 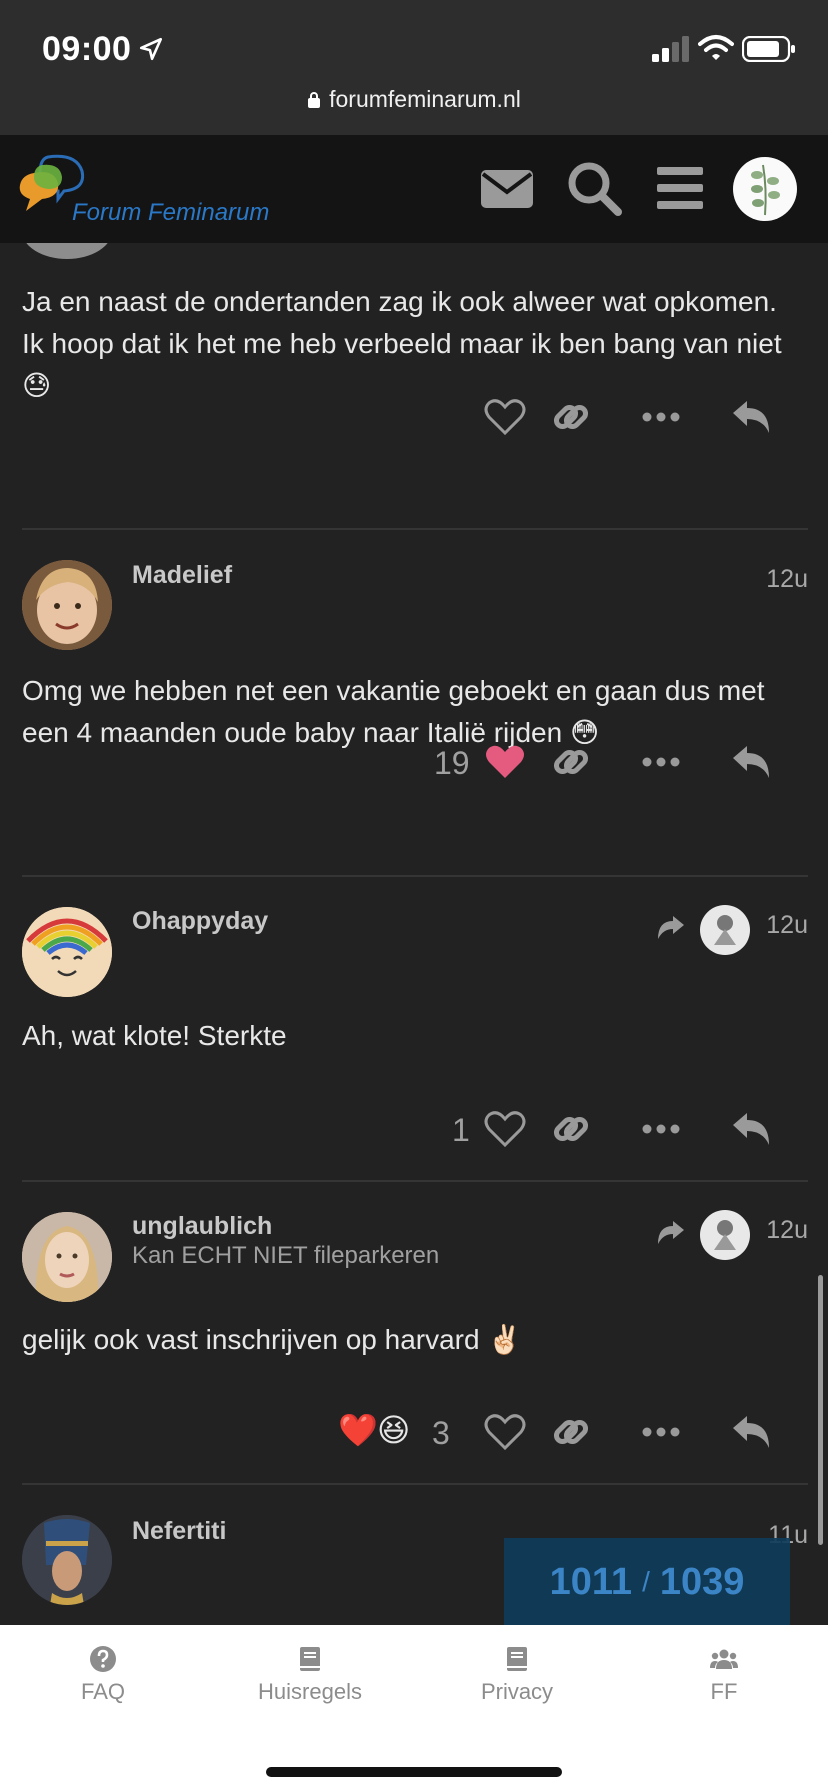 I want to click on location-arrow-icon, so click(x=151, y=49).